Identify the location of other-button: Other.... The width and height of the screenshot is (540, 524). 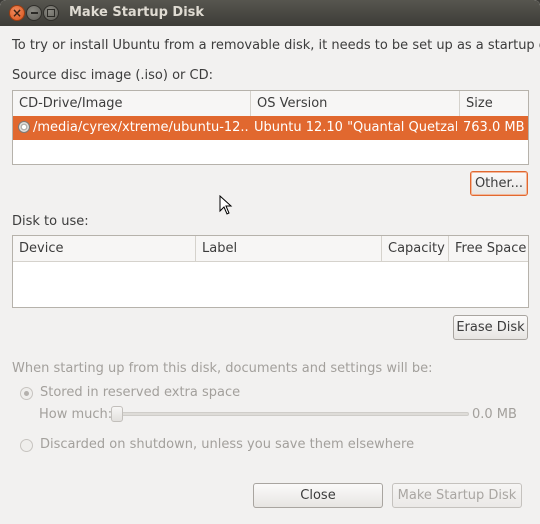
(499, 183).